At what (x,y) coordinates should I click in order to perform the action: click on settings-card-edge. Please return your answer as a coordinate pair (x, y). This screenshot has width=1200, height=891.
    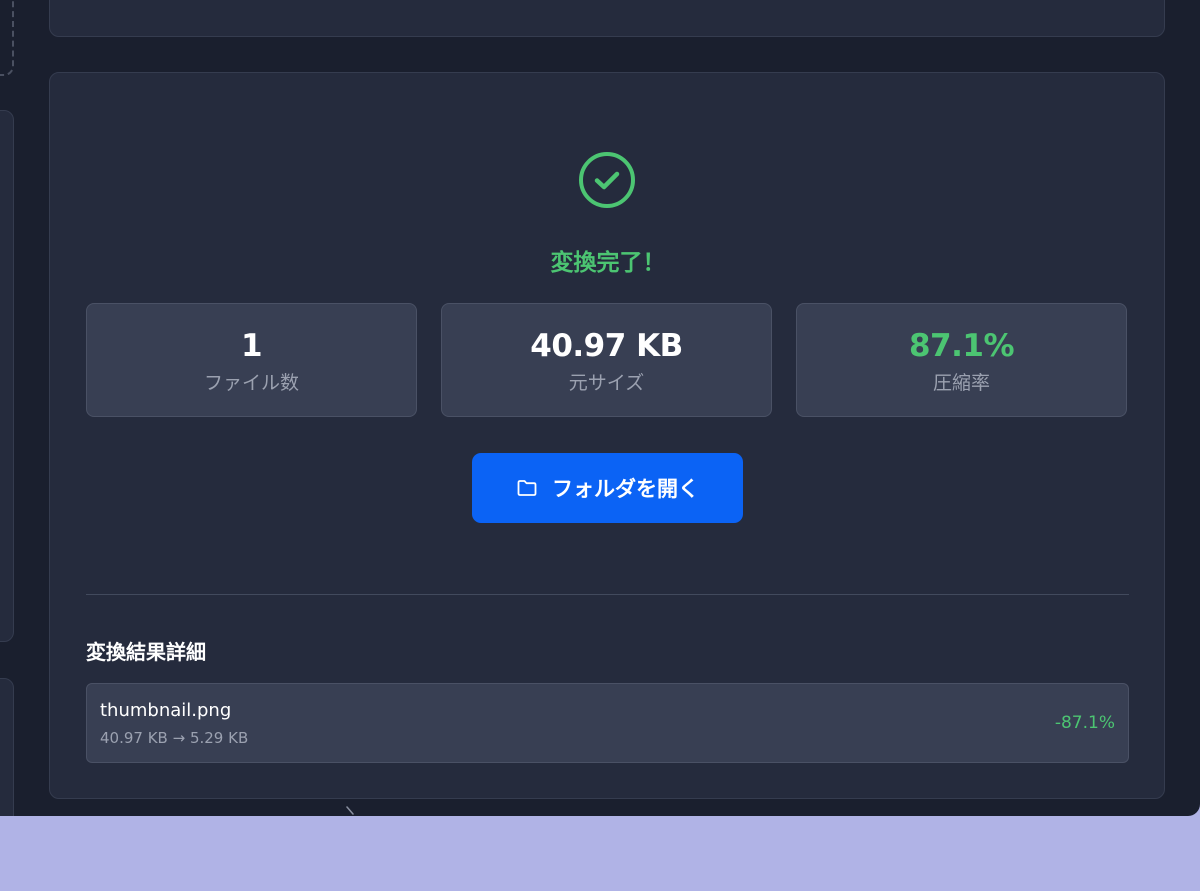
    Looking at the image, I should click on (607, 18).